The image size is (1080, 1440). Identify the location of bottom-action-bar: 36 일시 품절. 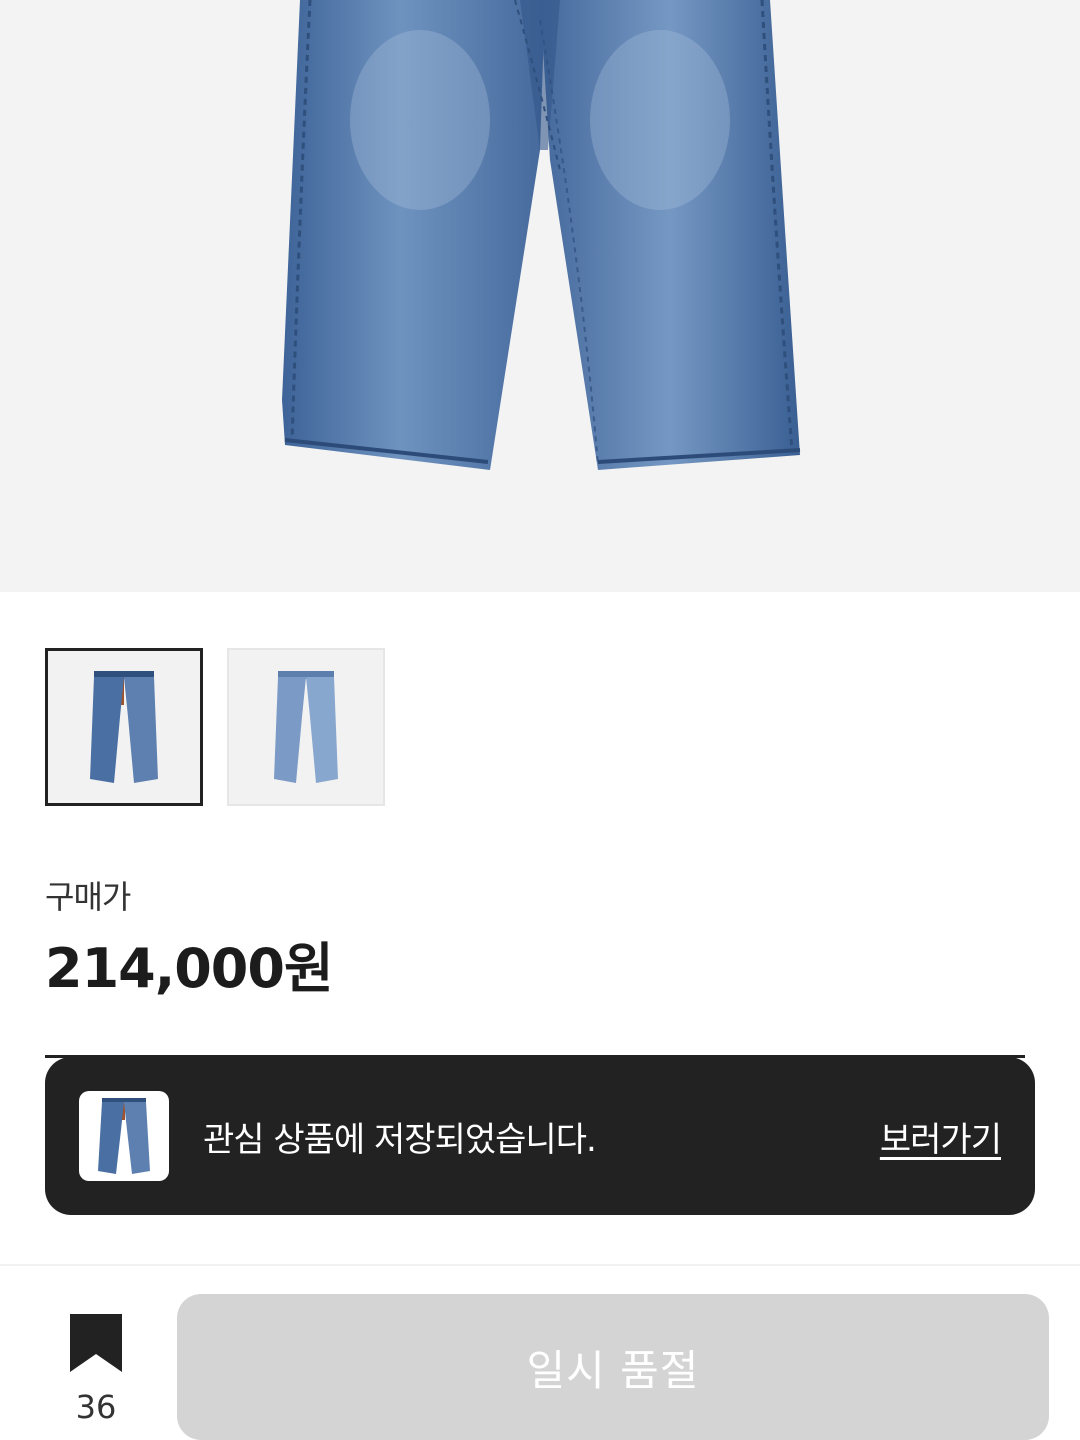
(540, 1352).